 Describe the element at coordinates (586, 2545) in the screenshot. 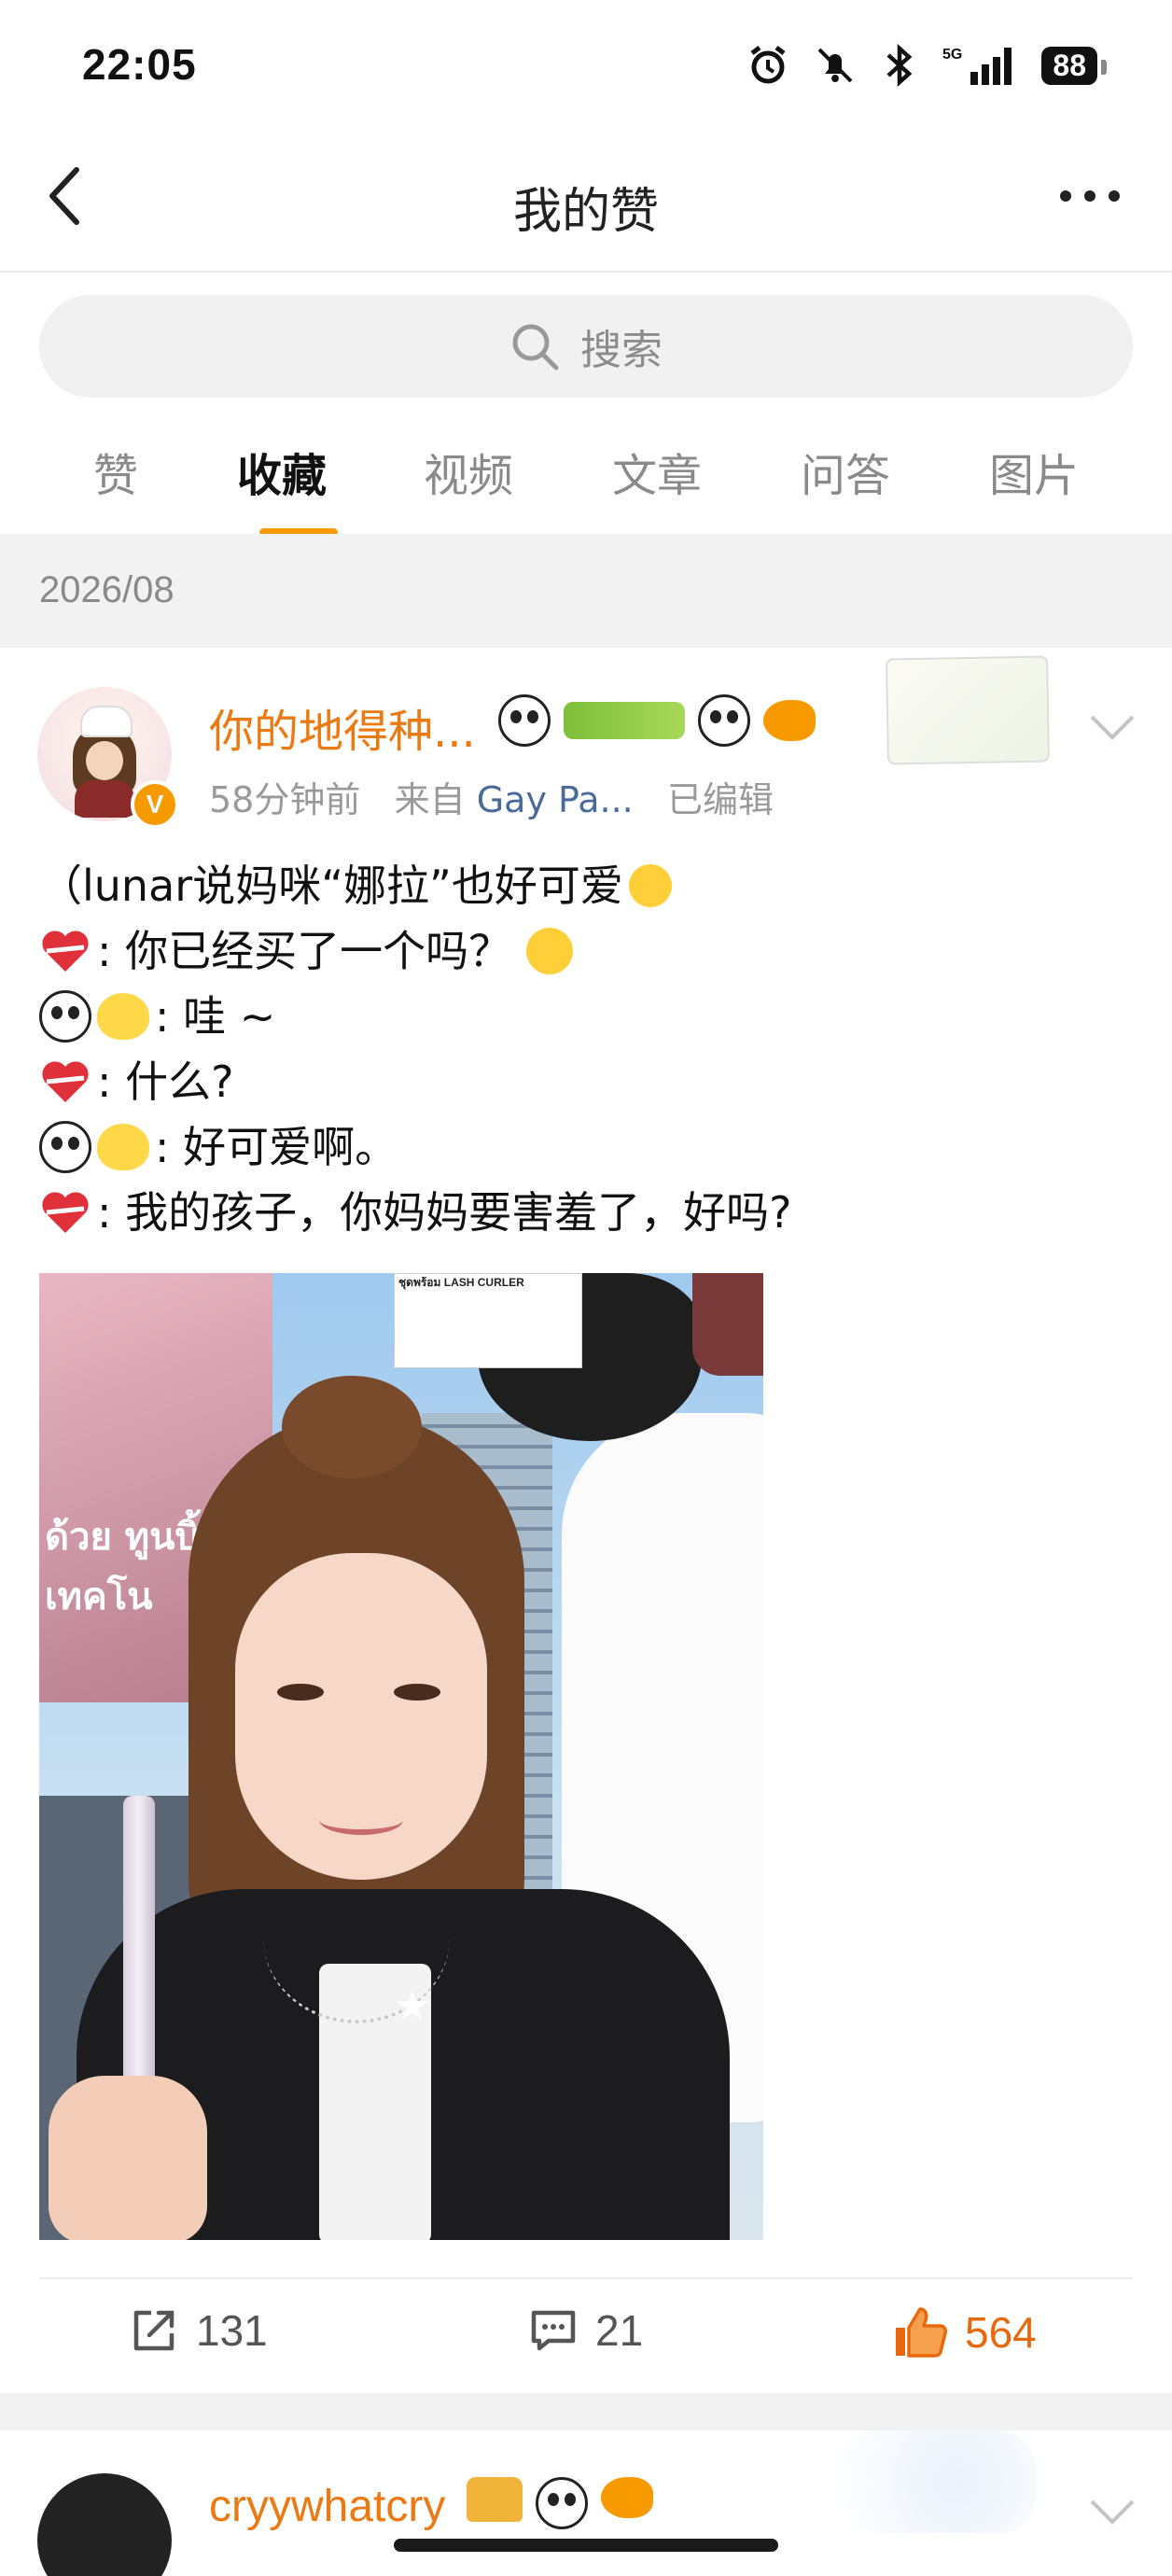

I see `home-indicator` at that location.